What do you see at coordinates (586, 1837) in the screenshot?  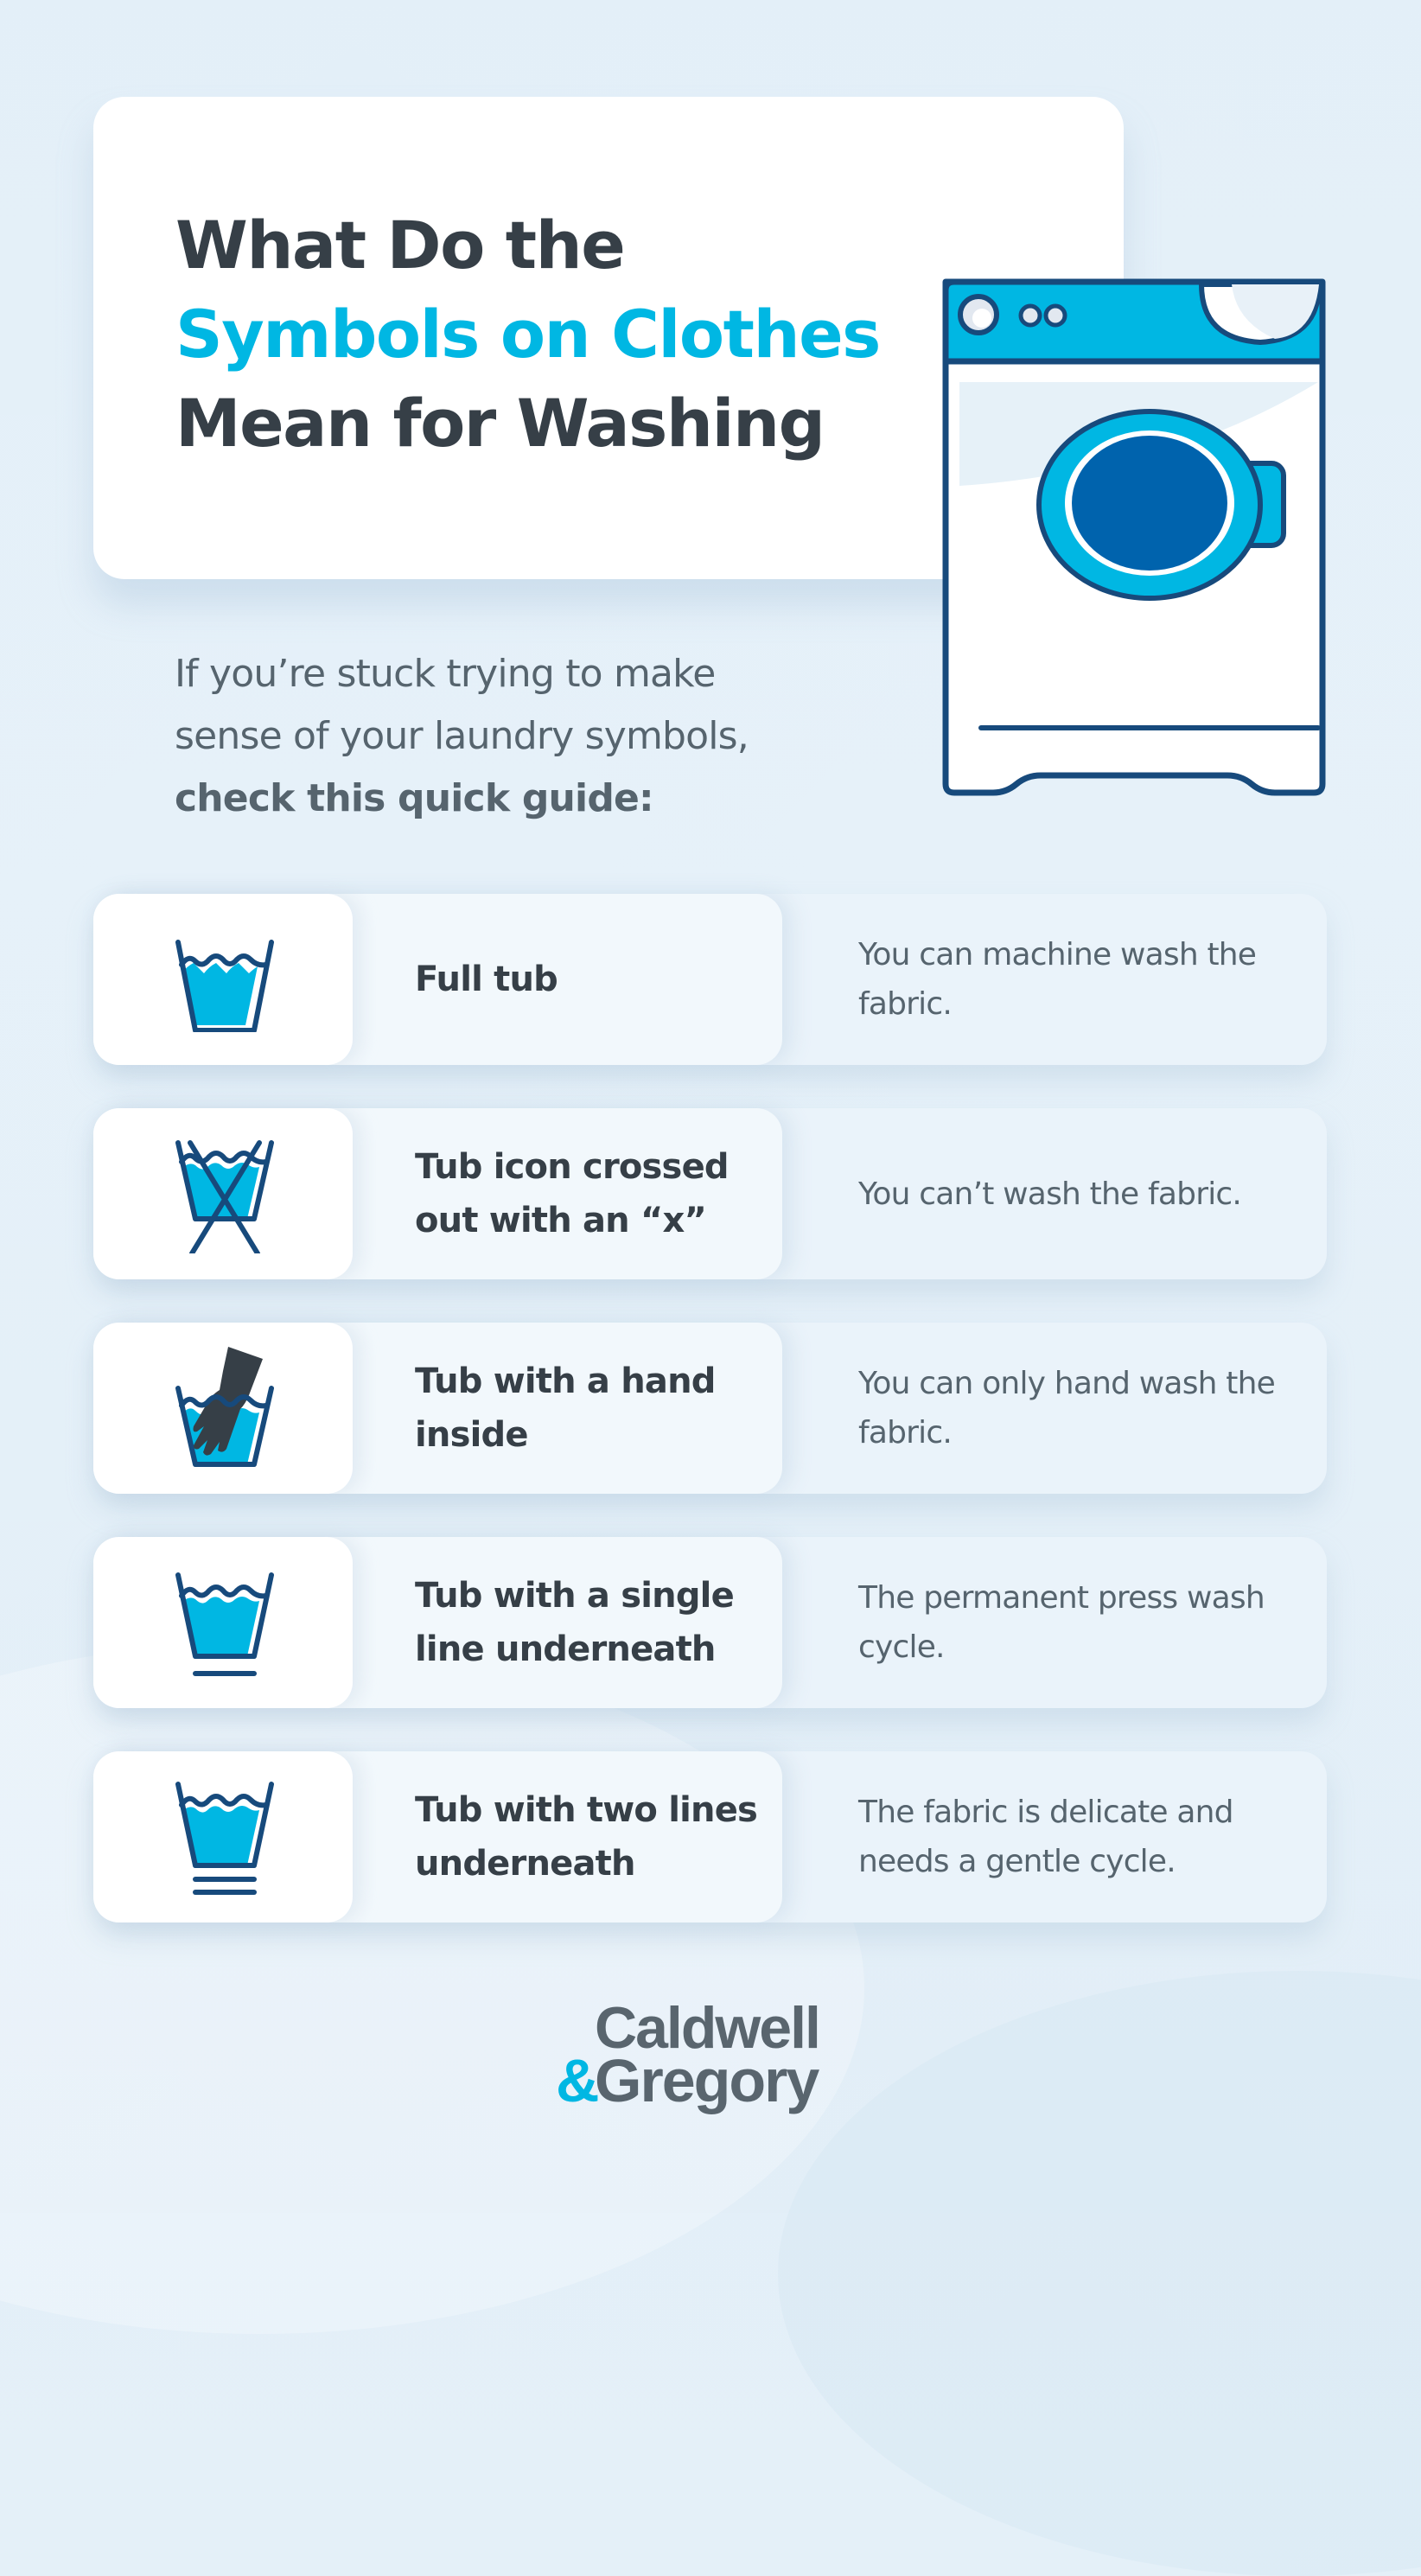 I see `symbol-label: Tub with two lines underneath` at bounding box center [586, 1837].